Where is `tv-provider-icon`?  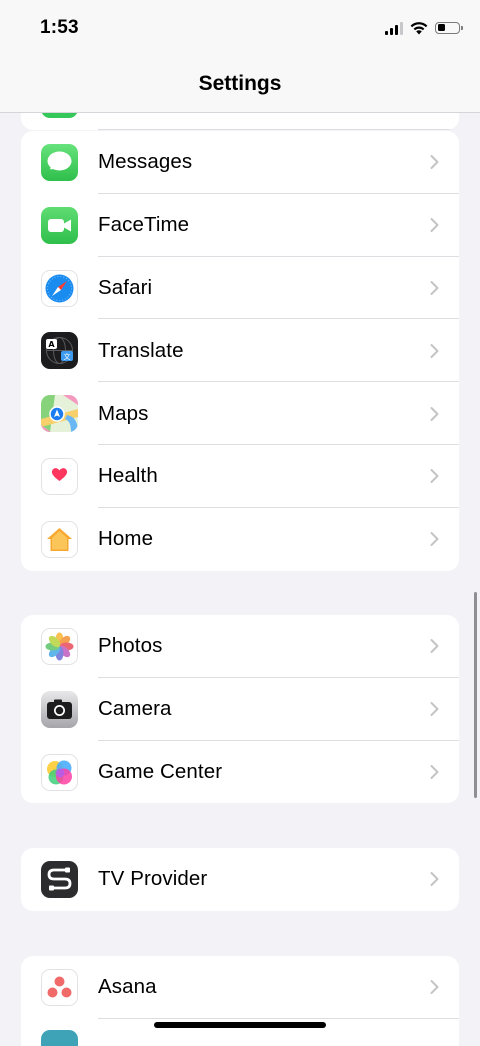
tv-provider-icon is located at coordinates (59, 879).